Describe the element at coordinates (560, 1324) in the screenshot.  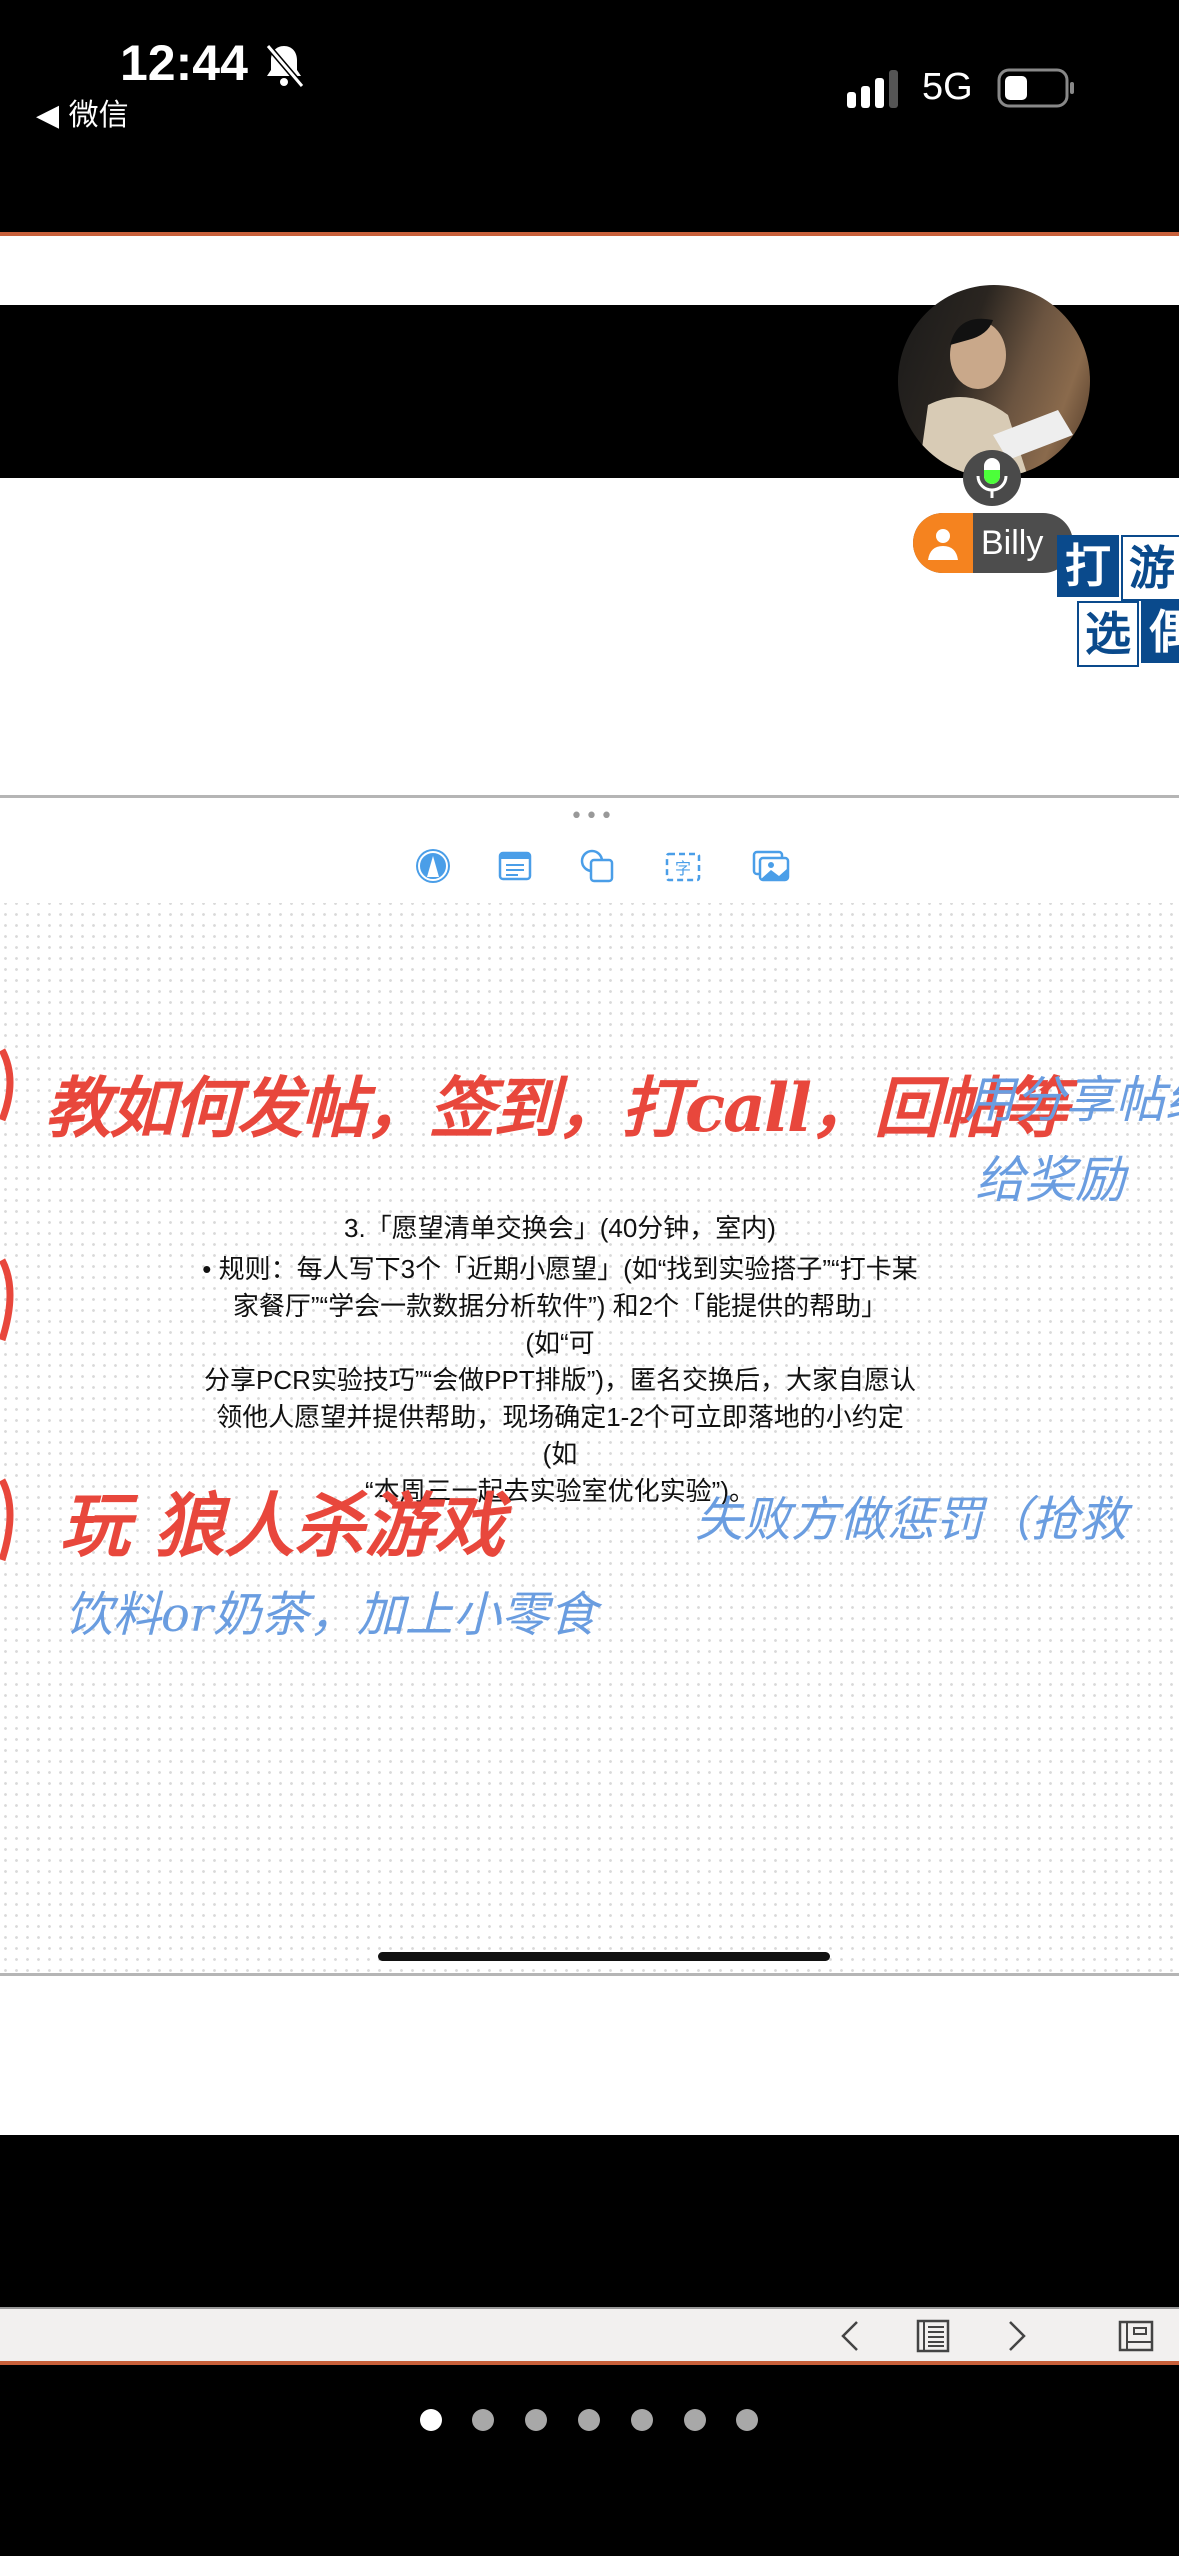
I see `paragraph-line: 家餐厅”“学会一款数据分析软件”) 和2个「能提供的帮助」(如“可` at that location.